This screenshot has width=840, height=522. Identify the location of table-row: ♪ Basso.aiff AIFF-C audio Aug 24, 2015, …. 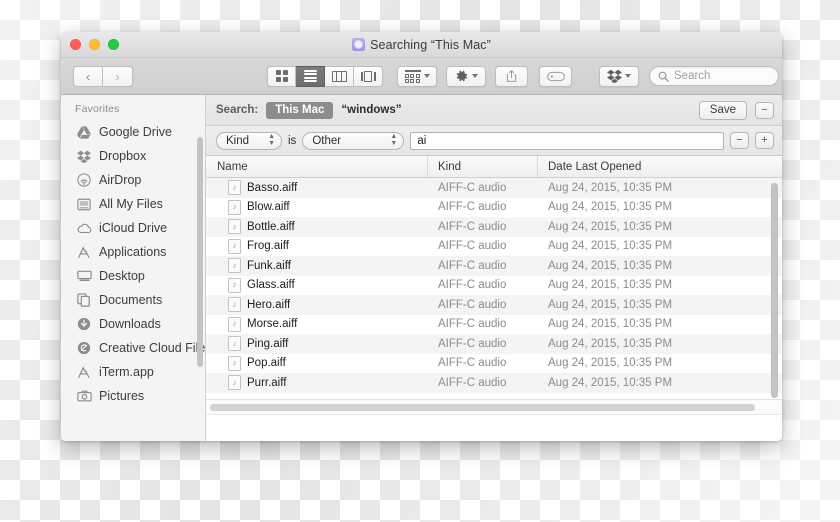
(494, 188).